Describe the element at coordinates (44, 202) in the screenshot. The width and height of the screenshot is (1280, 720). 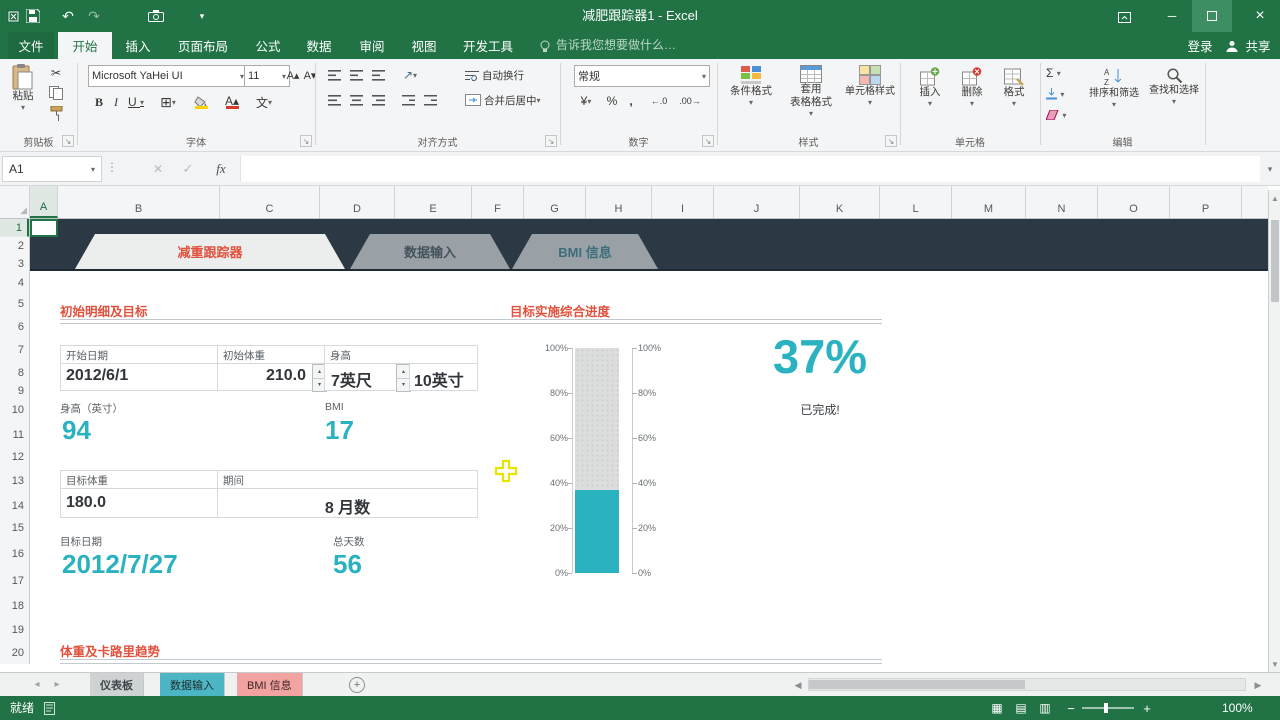
I see `column-header-A: A` at that location.